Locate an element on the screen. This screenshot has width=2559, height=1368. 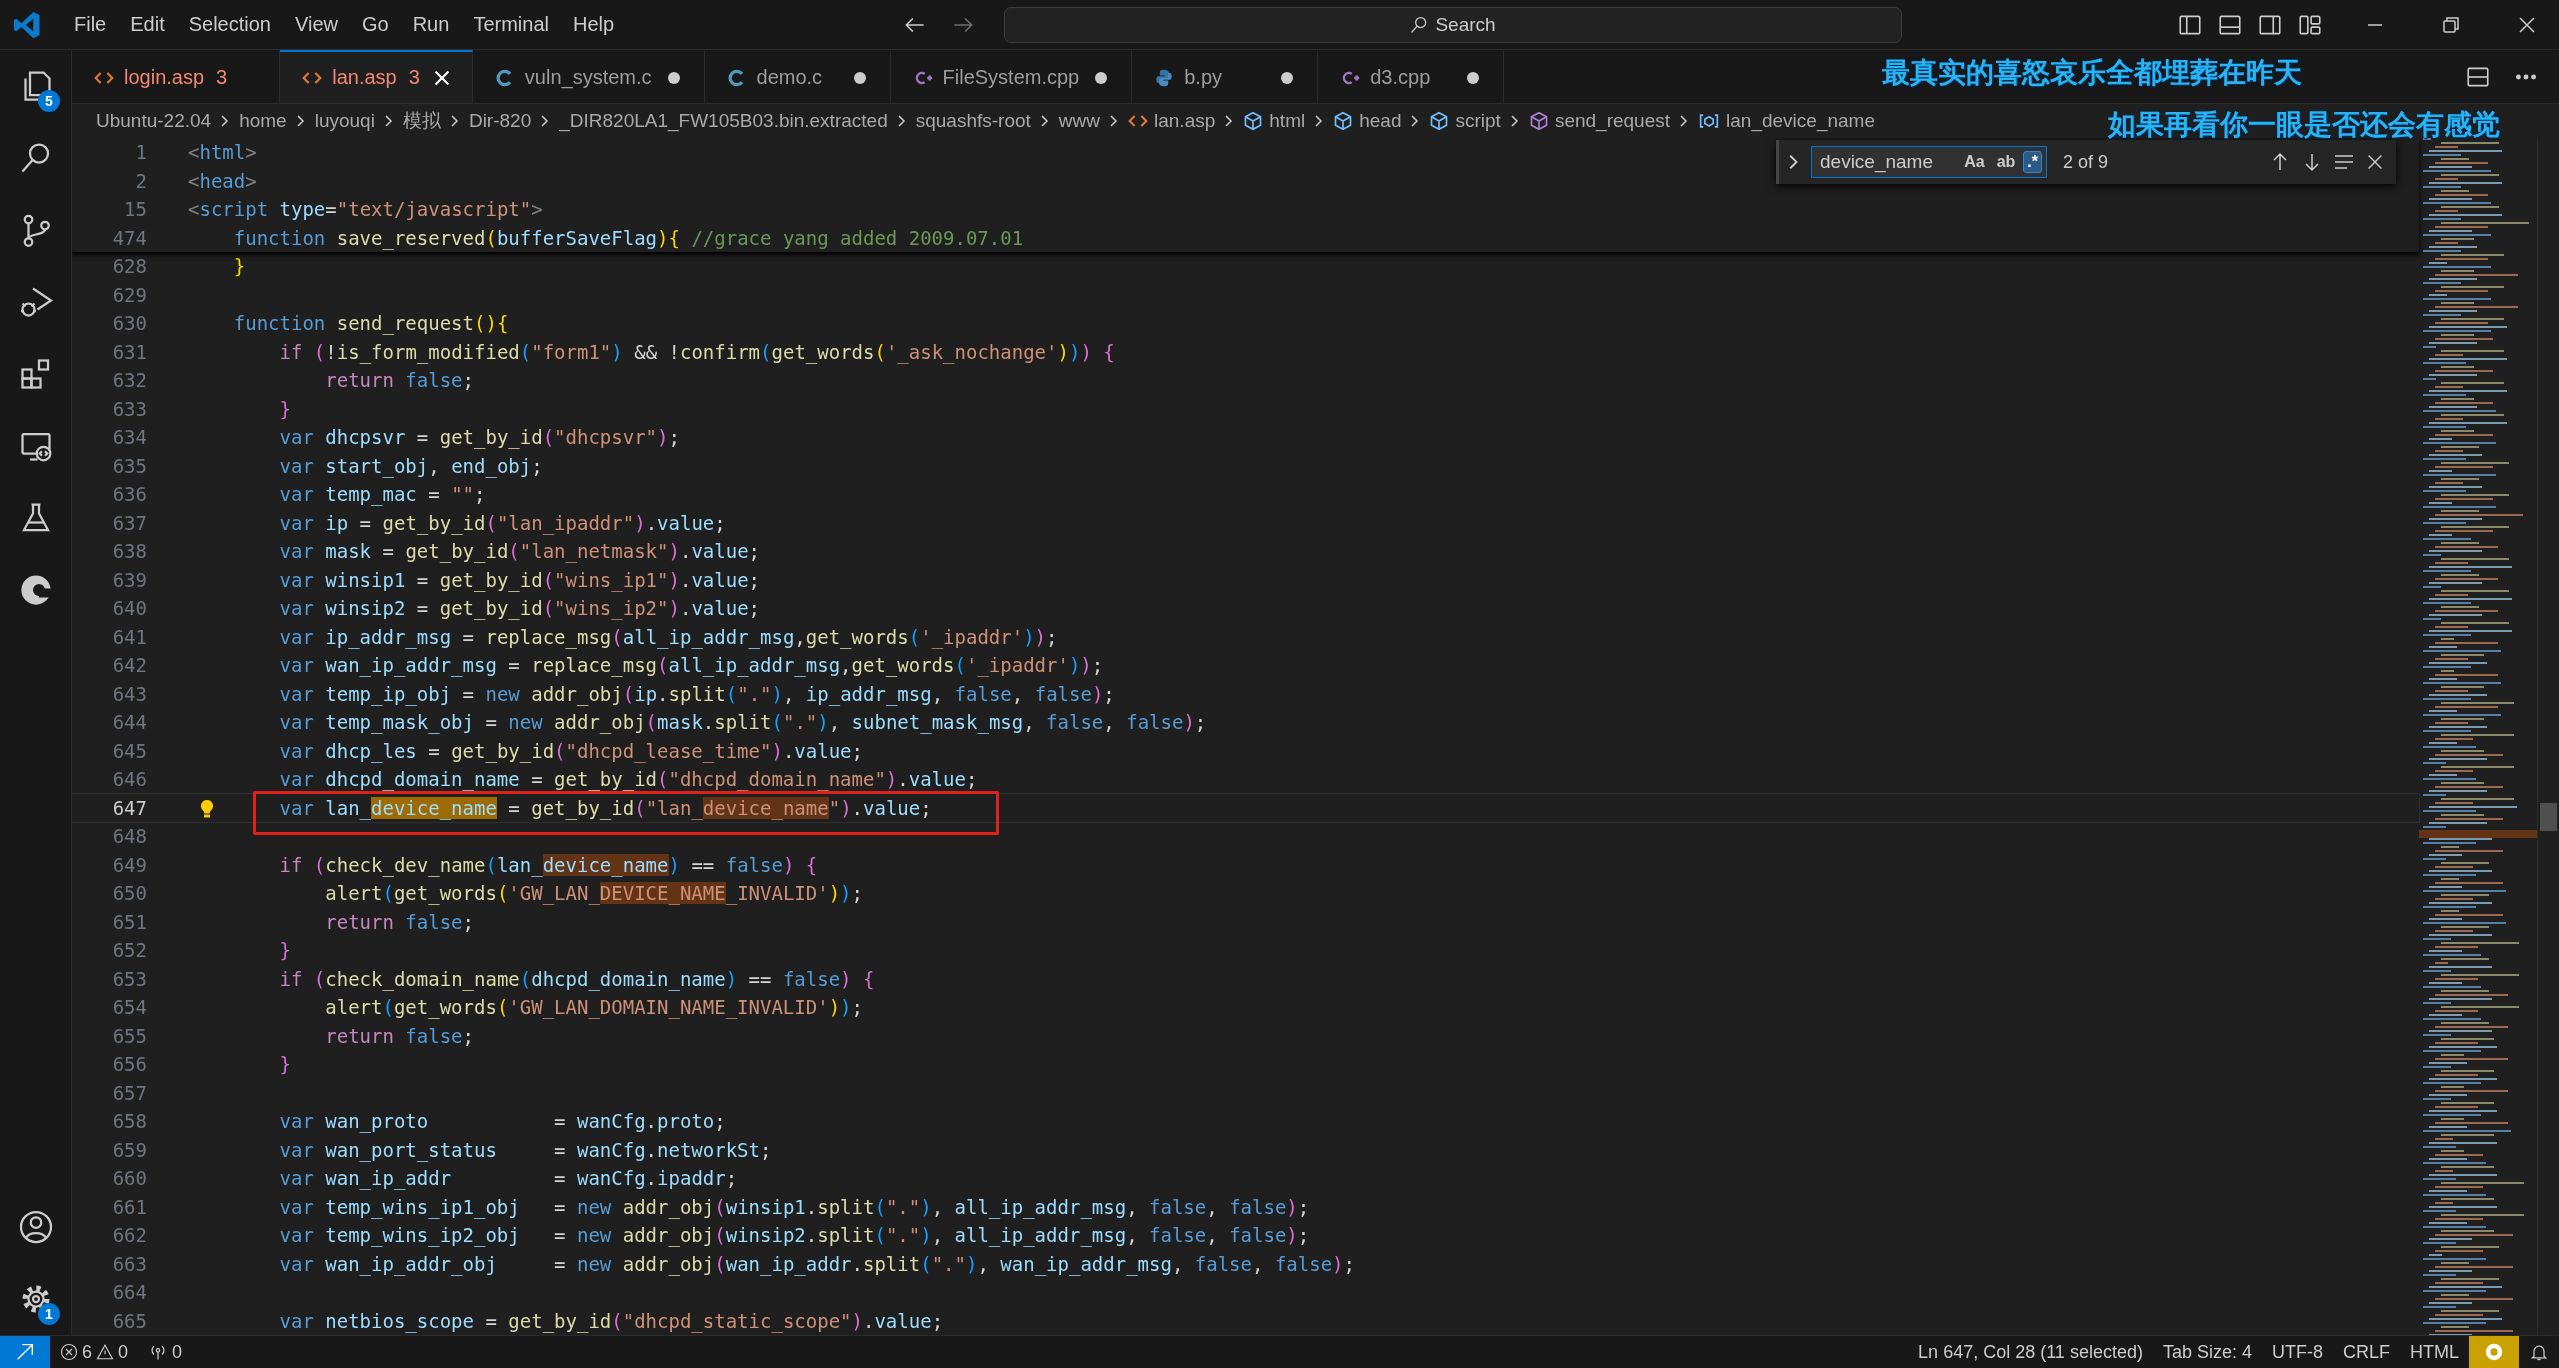
status-item: UTF-8 is located at coordinates (2297, 1352).